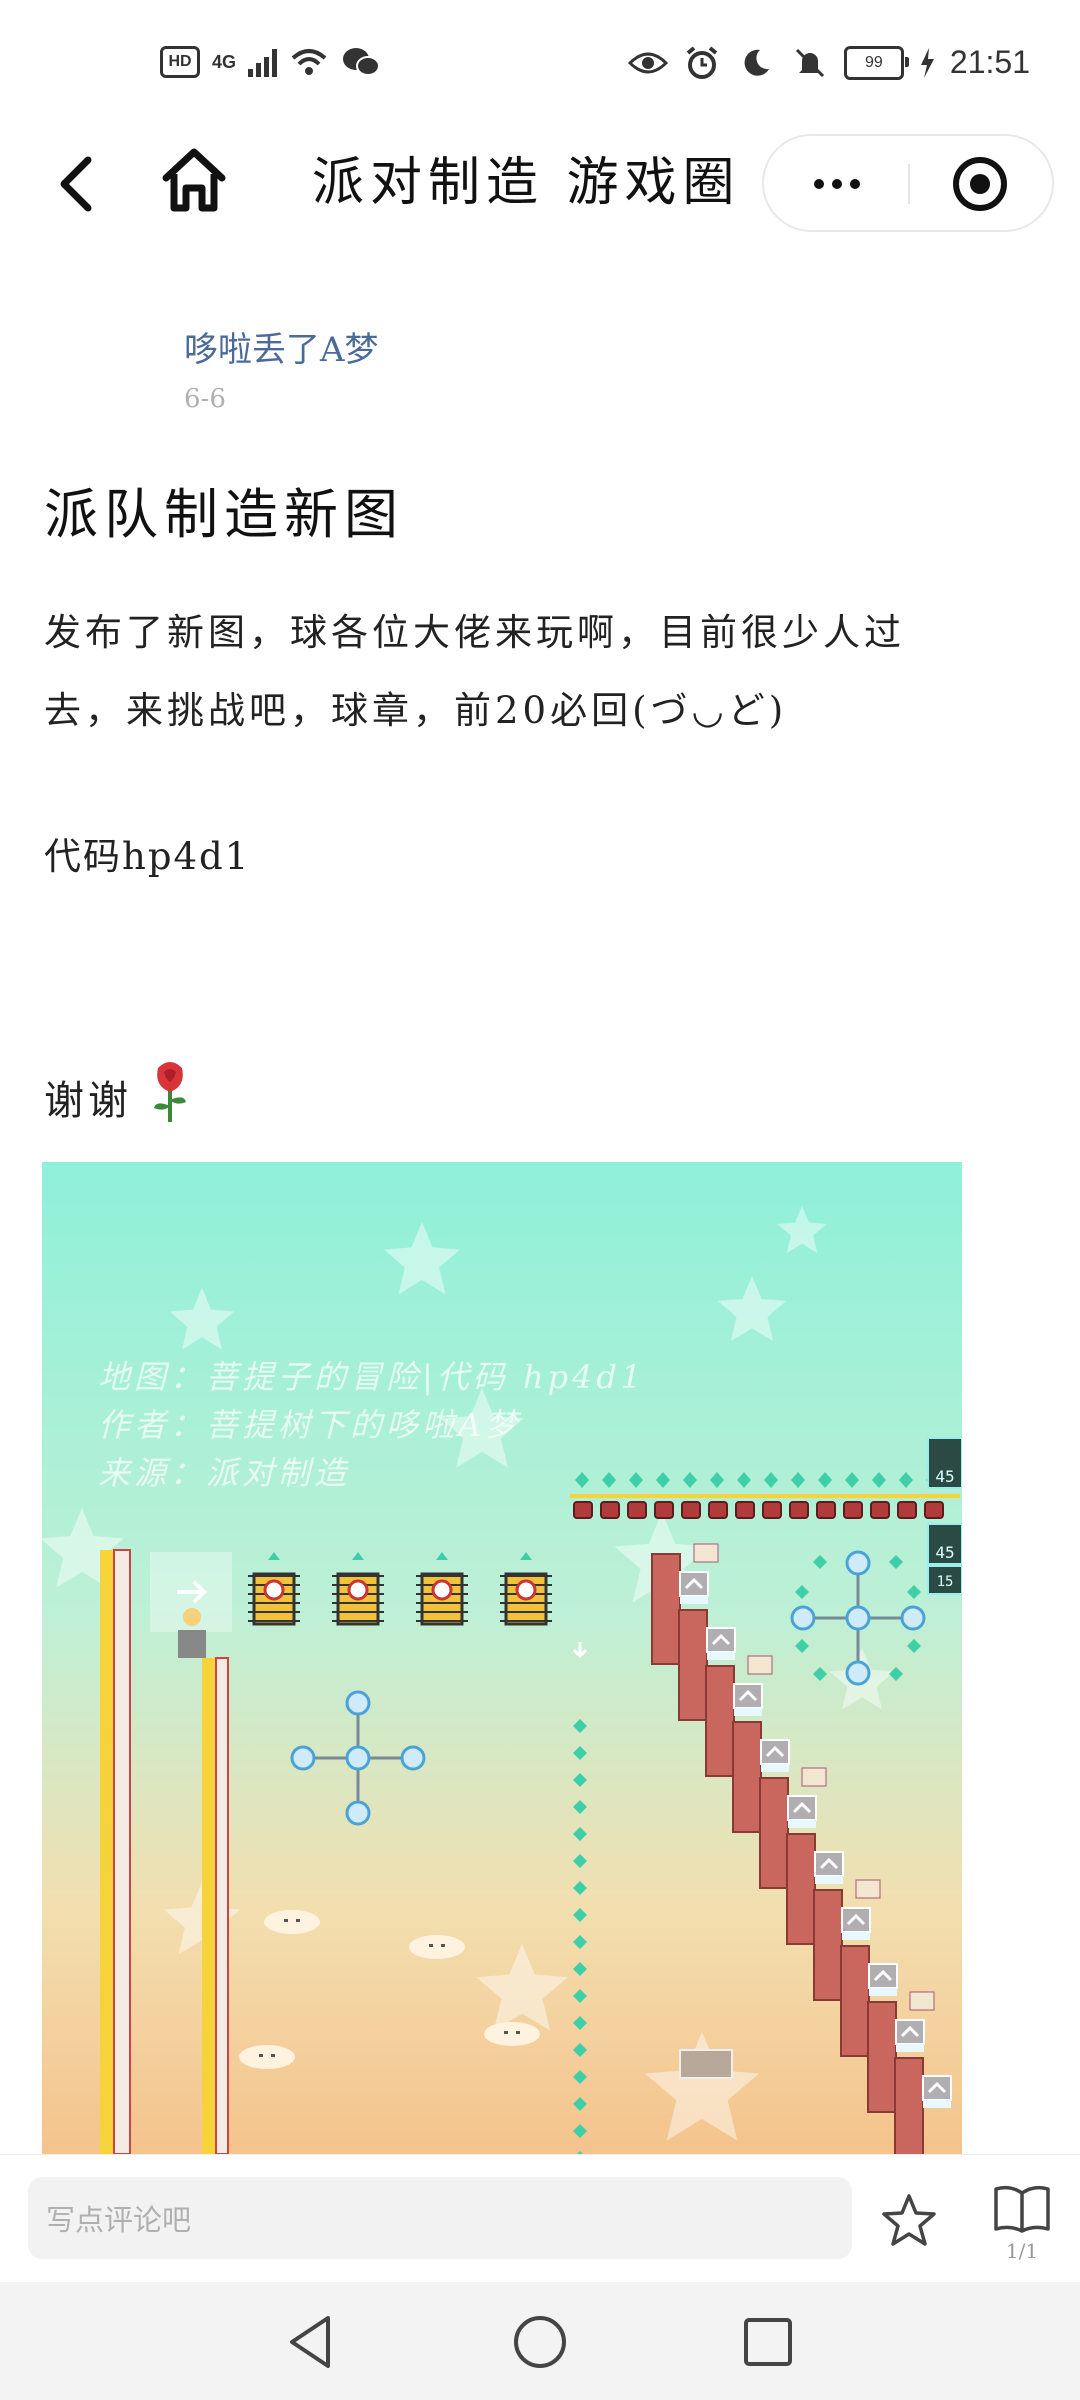  Describe the element at coordinates (756, 63) in the screenshot. I see `moon-icon` at that location.